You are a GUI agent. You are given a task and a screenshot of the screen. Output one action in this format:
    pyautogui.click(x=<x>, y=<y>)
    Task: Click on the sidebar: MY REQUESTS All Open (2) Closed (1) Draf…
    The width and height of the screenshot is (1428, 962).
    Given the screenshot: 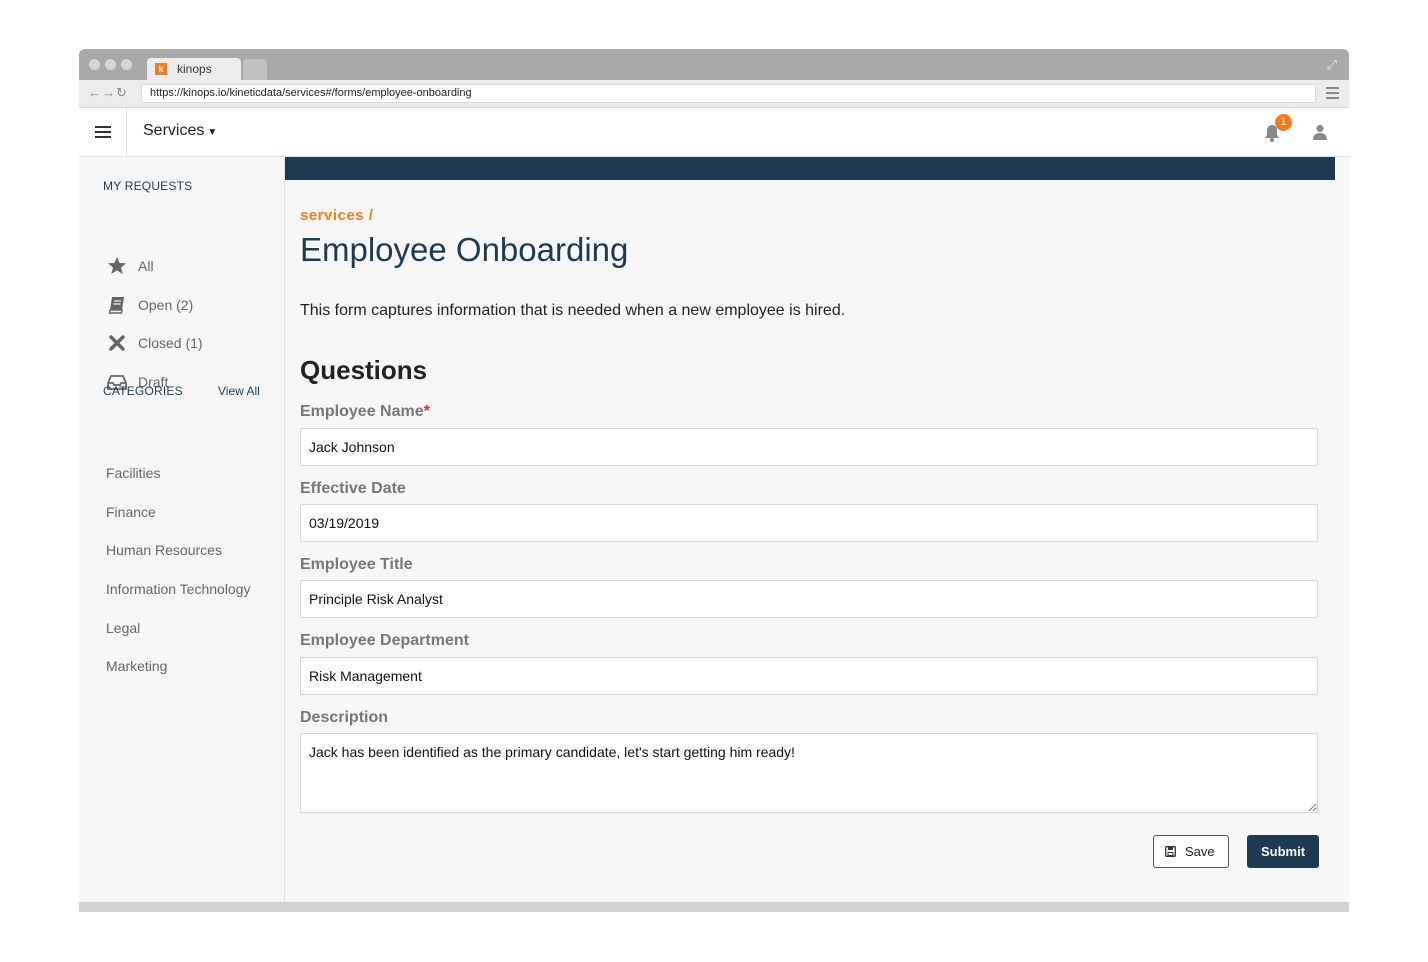 What is the action you would take?
    pyautogui.click(x=182, y=529)
    